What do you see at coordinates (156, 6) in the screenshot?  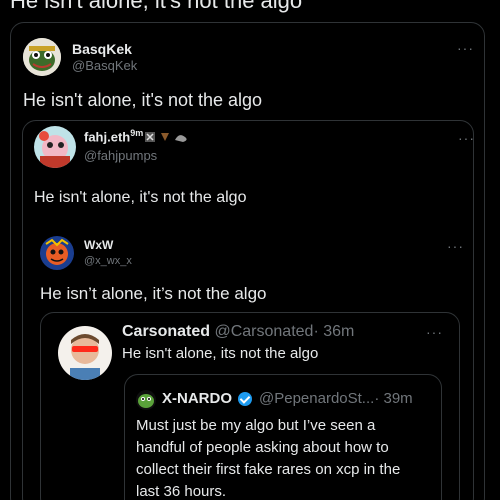 I see `headline-text: He isn't alone, it's not the algo` at bounding box center [156, 6].